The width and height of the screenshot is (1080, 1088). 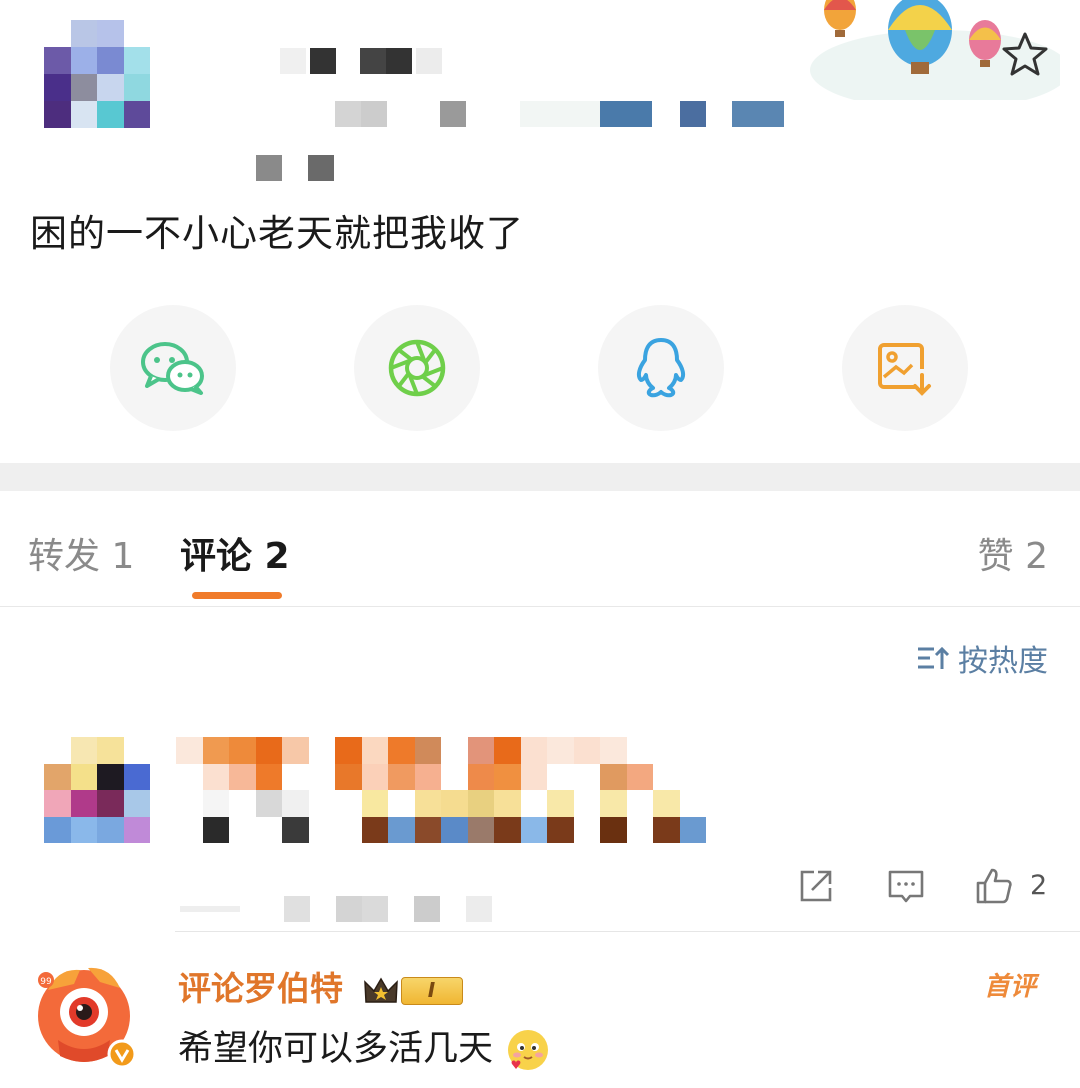 What do you see at coordinates (260, 988) in the screenshot?
I see `bot-username-text: 评论罗伯特` at bounding box center [260, 988].